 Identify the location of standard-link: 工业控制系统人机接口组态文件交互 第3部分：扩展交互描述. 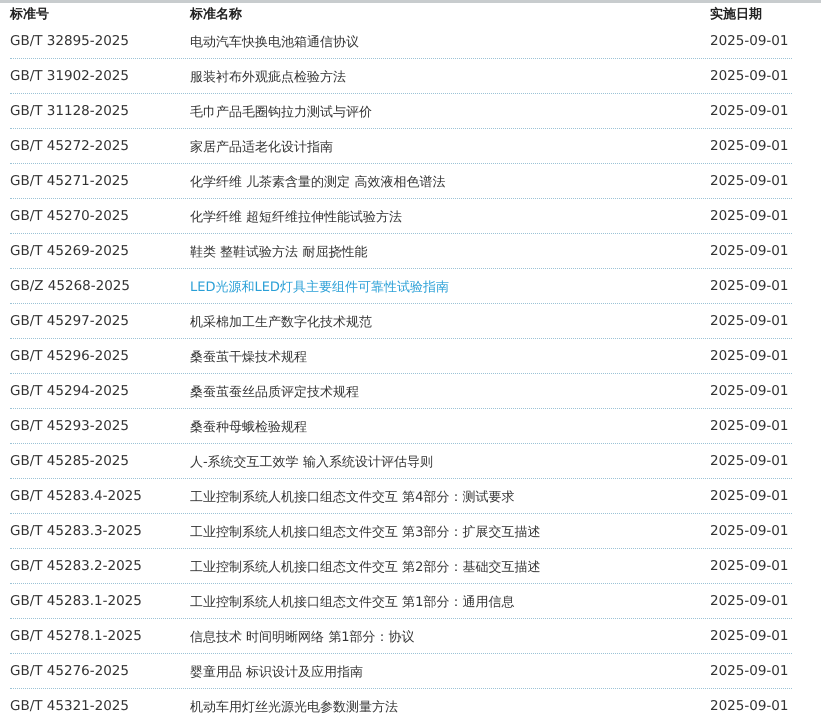
(365, 532).